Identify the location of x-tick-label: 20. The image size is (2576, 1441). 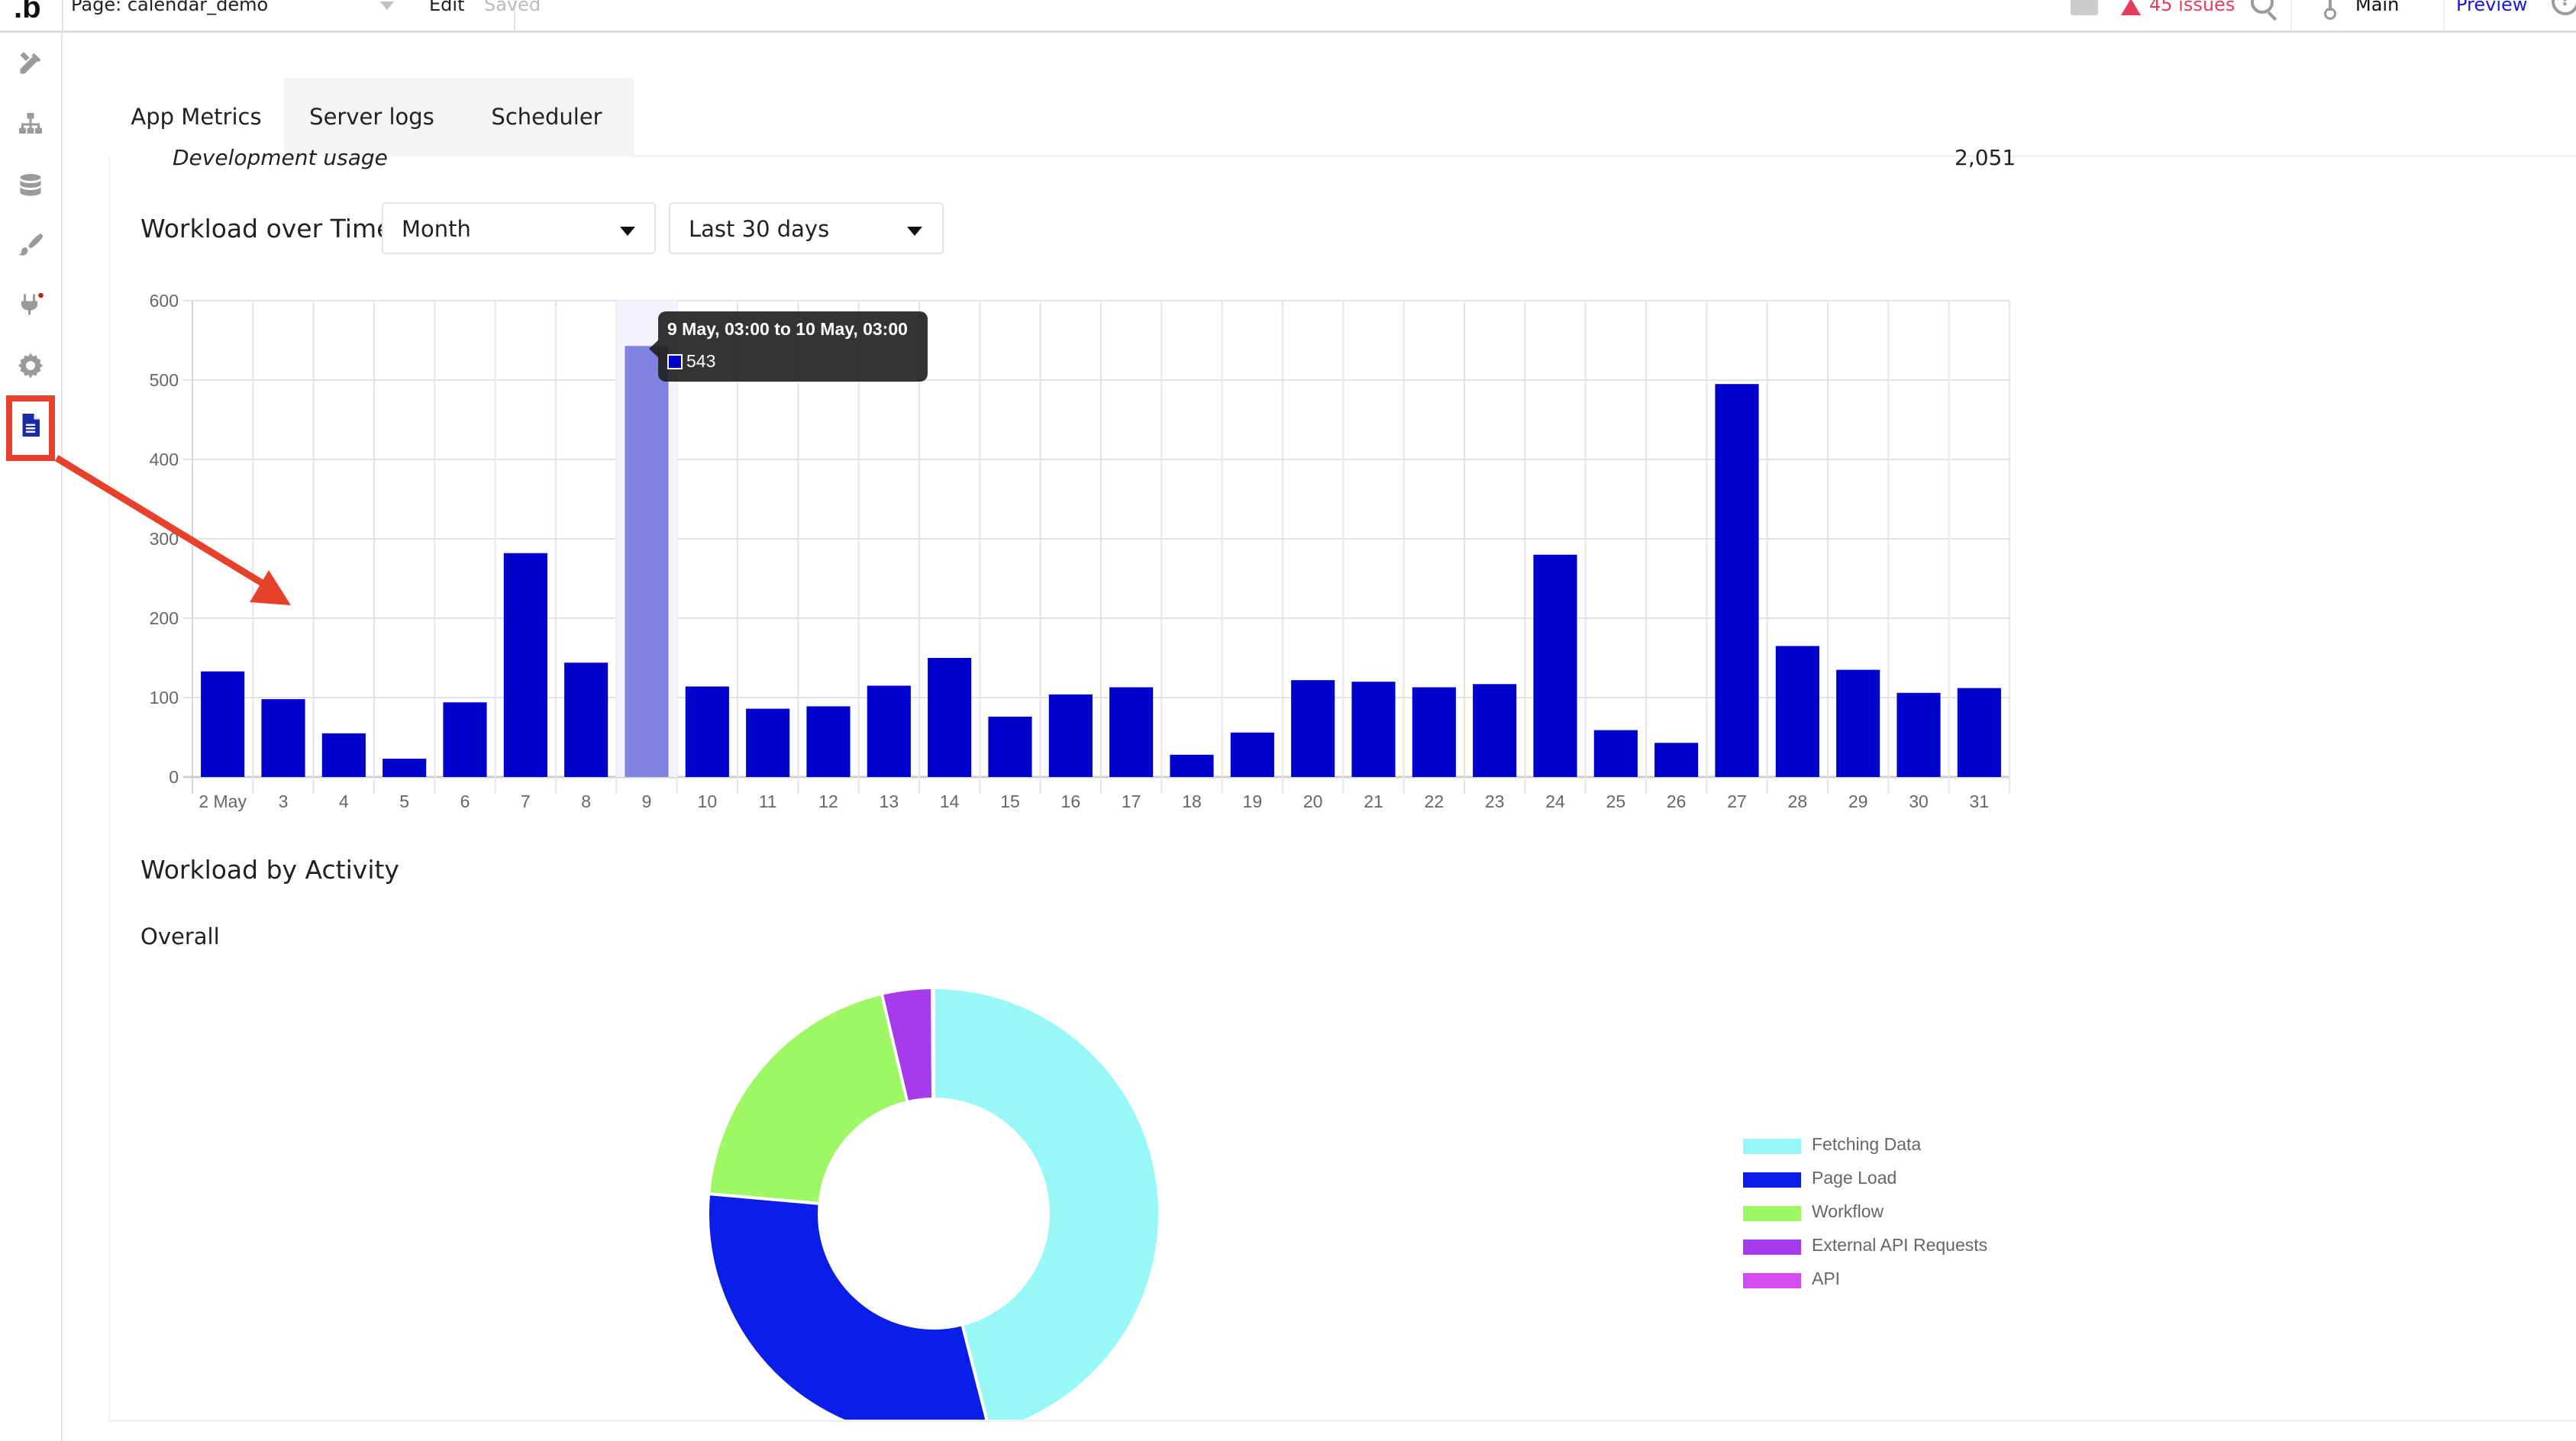
(1313, 801).